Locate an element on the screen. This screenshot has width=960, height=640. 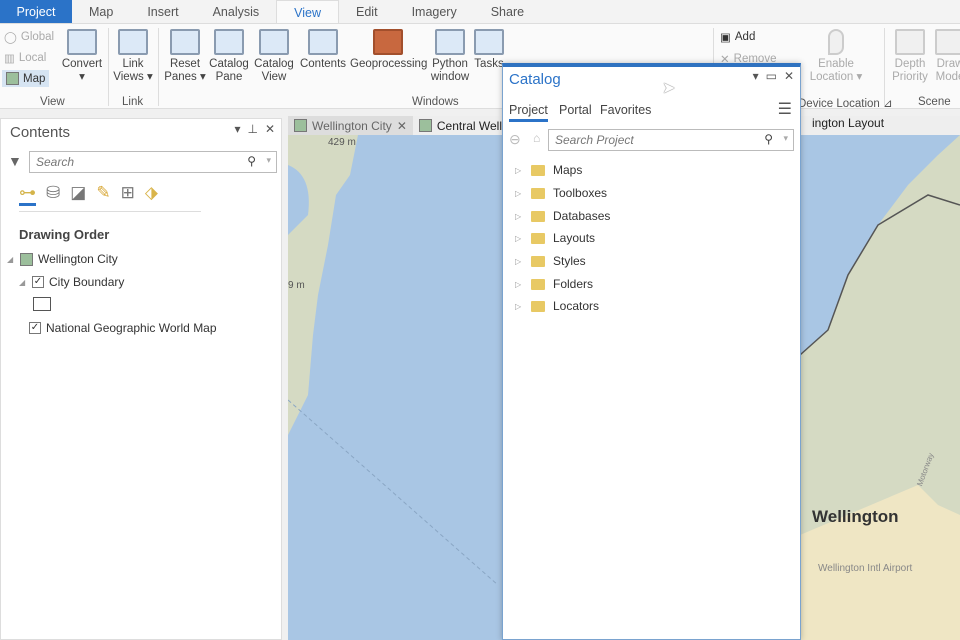
enable-location-button: Enable Location ▾ is located at coordinates (836, 55).